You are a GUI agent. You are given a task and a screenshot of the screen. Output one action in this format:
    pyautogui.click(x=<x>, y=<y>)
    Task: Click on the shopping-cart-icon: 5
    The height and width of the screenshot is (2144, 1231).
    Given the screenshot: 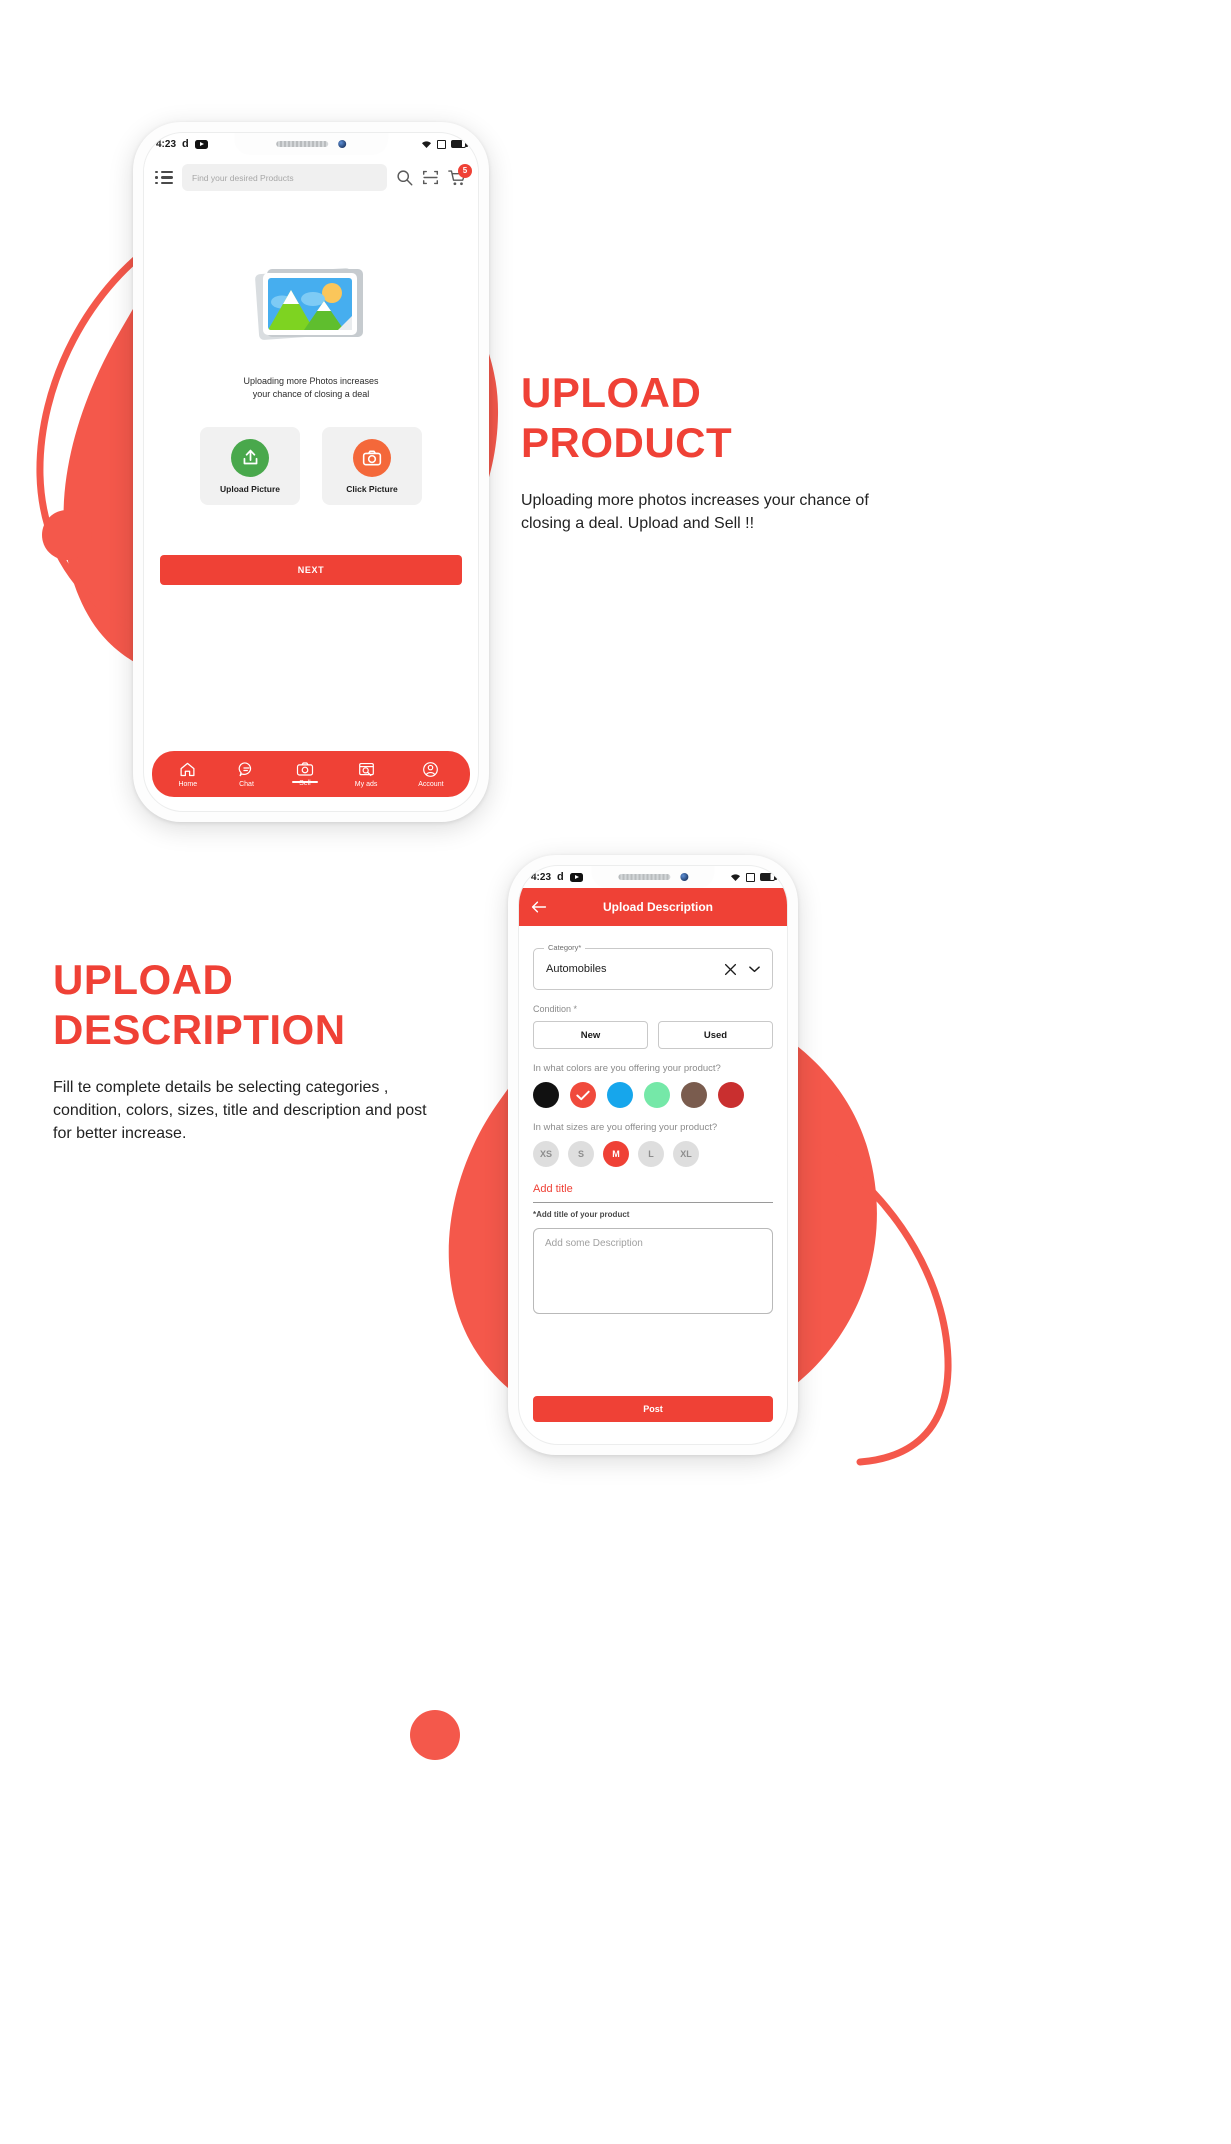 What is the action you would take?
    pyautogui.click(x=460, y=175)
    